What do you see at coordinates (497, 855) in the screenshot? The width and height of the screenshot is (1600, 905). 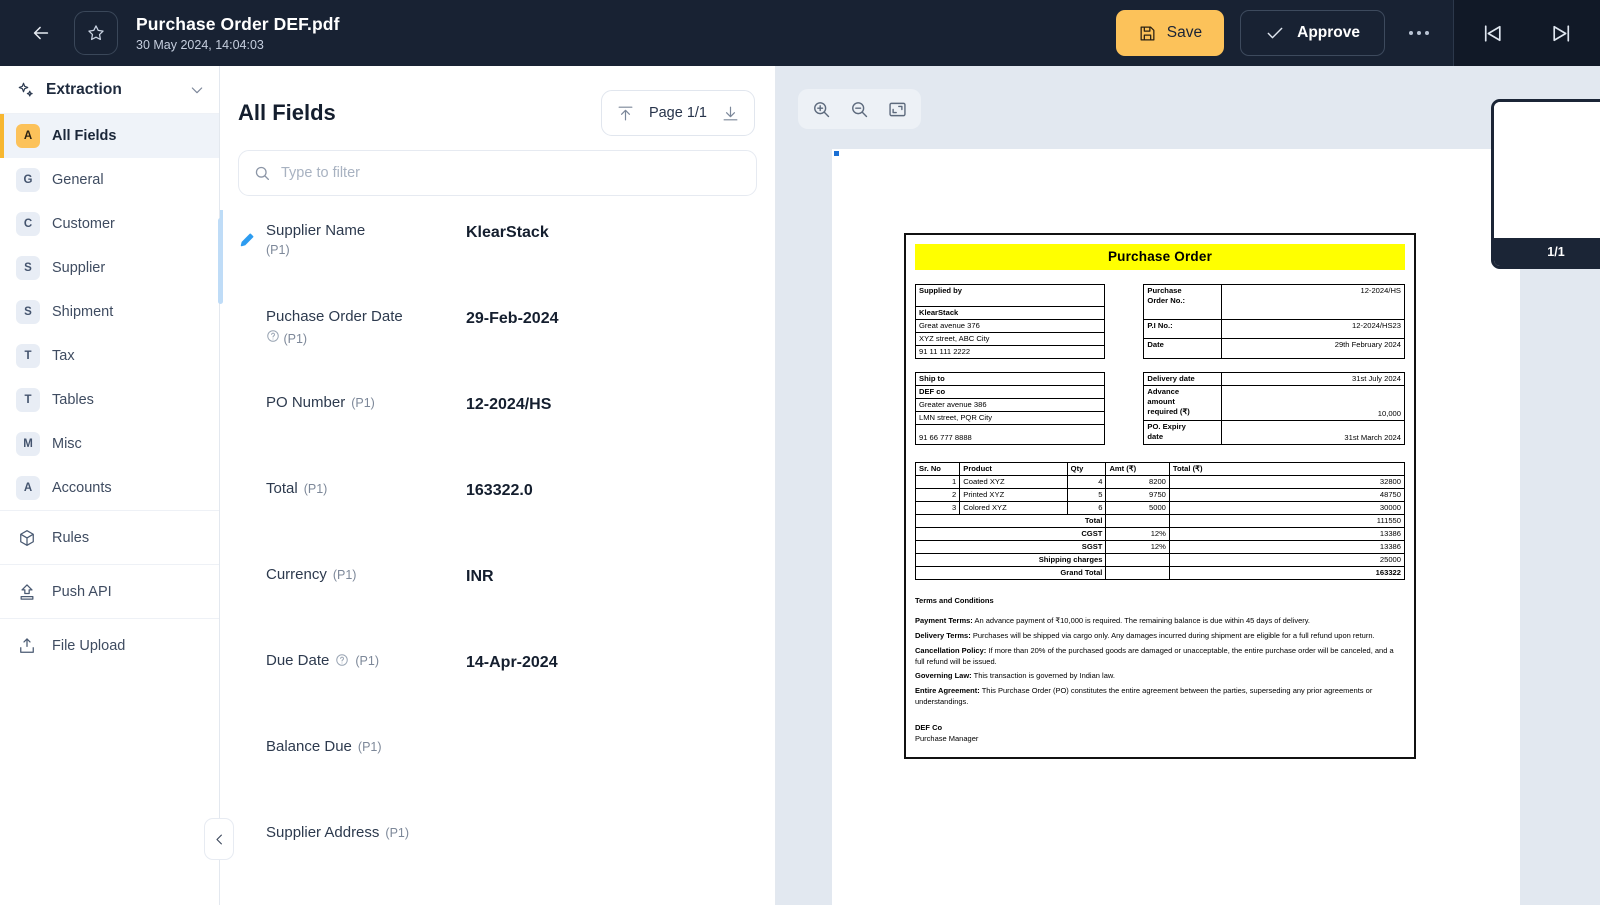 I see `field-row: Supplier Address (P1)` at bounding box center [497, 855].